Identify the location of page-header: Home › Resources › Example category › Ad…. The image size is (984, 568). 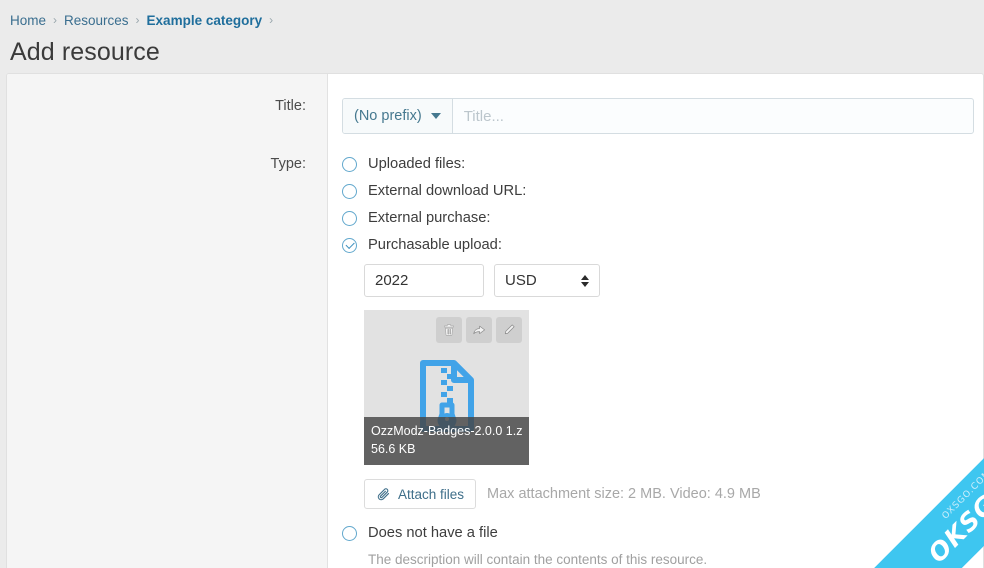
(492, 36).